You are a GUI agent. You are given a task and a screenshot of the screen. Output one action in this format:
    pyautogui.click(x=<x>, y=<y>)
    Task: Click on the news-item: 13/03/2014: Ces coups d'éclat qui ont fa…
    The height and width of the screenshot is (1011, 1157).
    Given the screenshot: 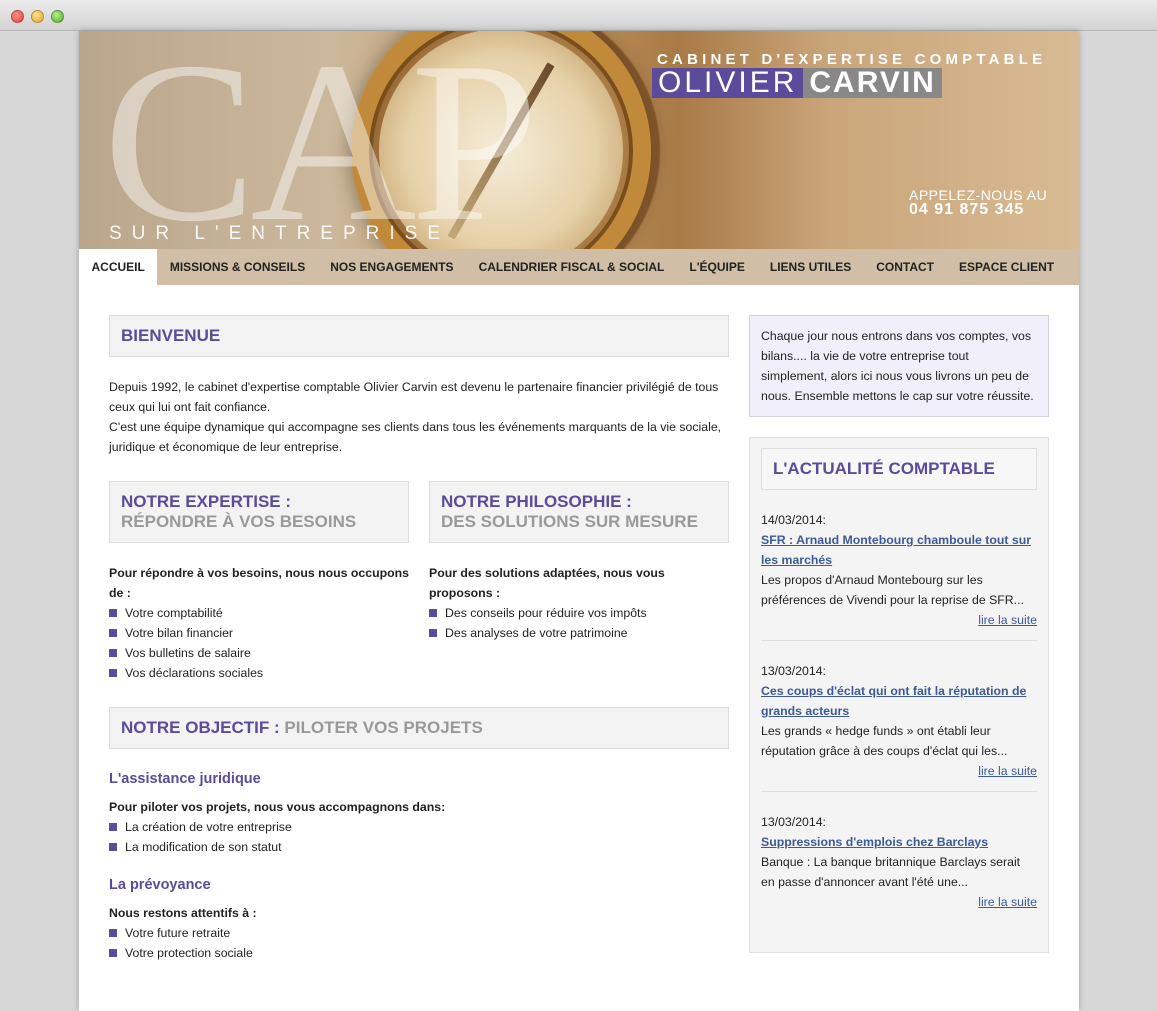 What is the action you would take?
    pyautogui.click(x=899, y=716)
    